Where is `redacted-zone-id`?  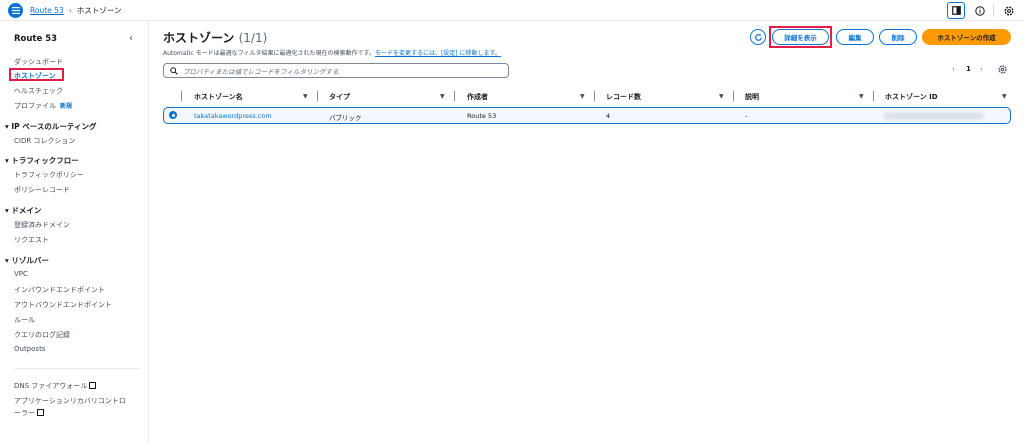 redacted-zone-id is located at coordinates (934, 116).